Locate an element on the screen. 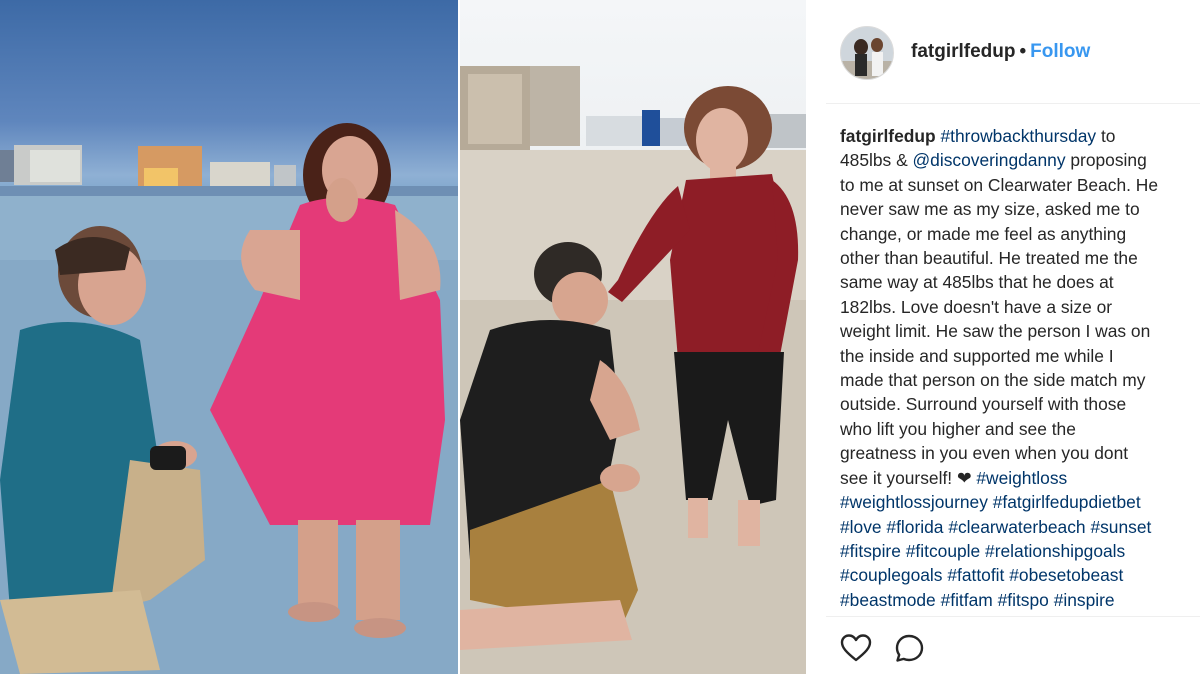 The height and width of the screenshot is (674, 1200). caption-line: #love #florida #clearwaterbeach #sunset is located at coordinates (1020, 527).